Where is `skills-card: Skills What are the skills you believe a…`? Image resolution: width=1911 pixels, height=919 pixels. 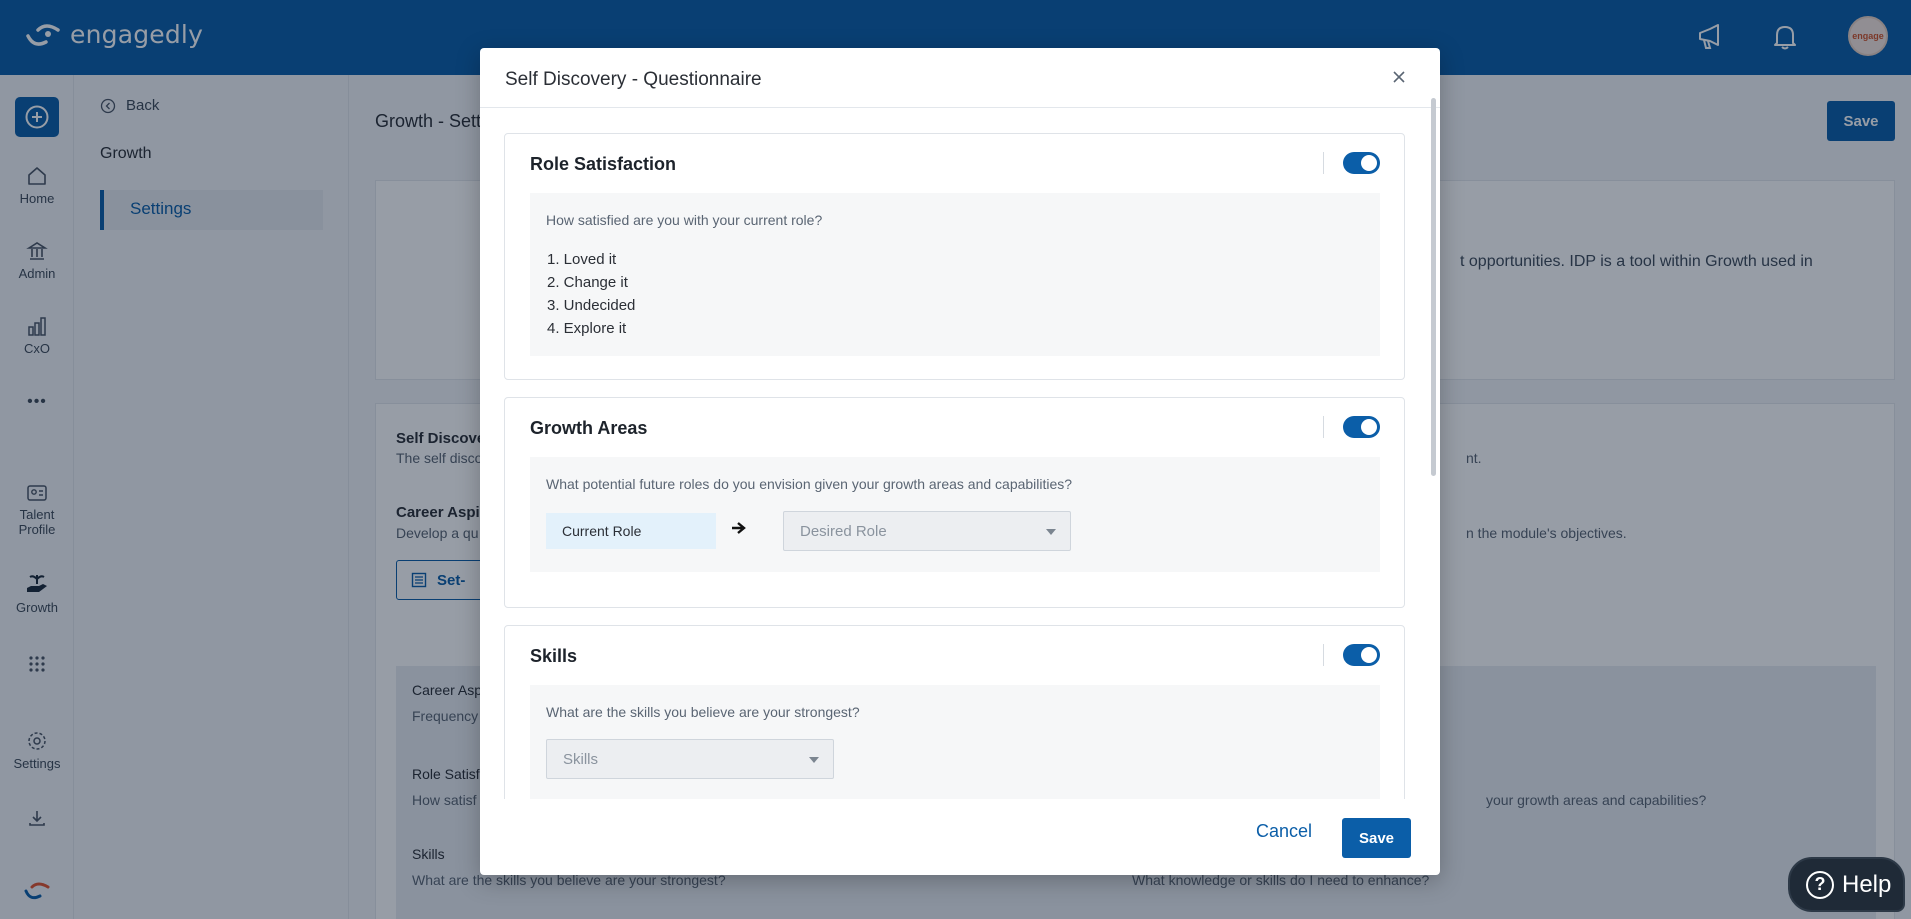 skills-card: Skills What are the skills you believe a… is located at coordinates (954, 712).